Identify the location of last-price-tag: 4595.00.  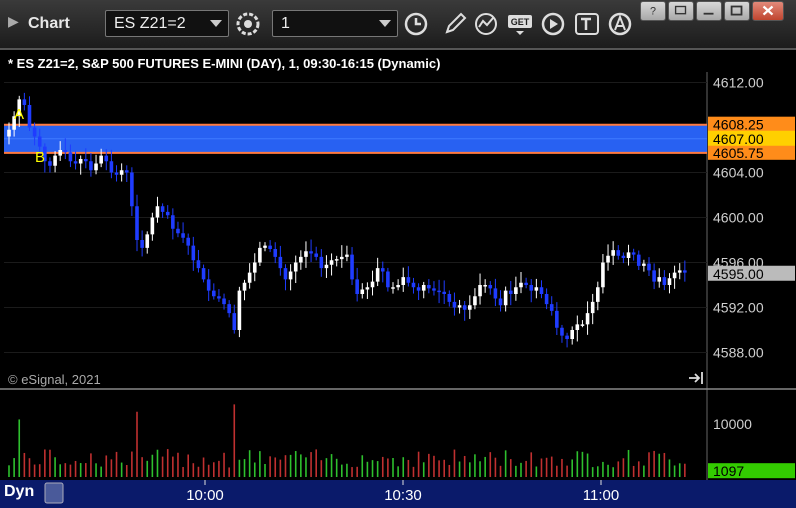
(738, 274).